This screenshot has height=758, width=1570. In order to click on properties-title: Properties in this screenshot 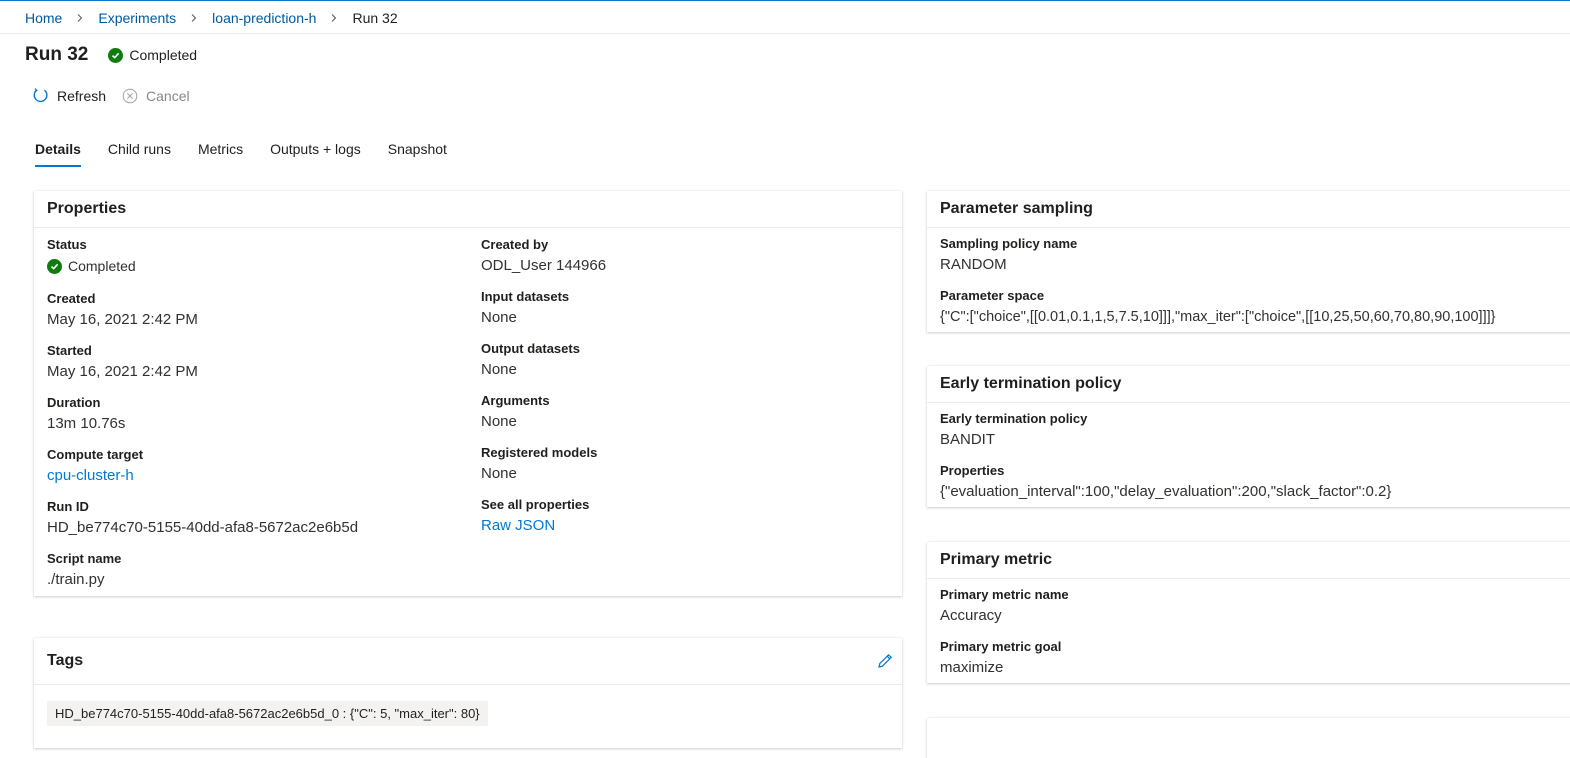, I will do `click(468, 209)`.